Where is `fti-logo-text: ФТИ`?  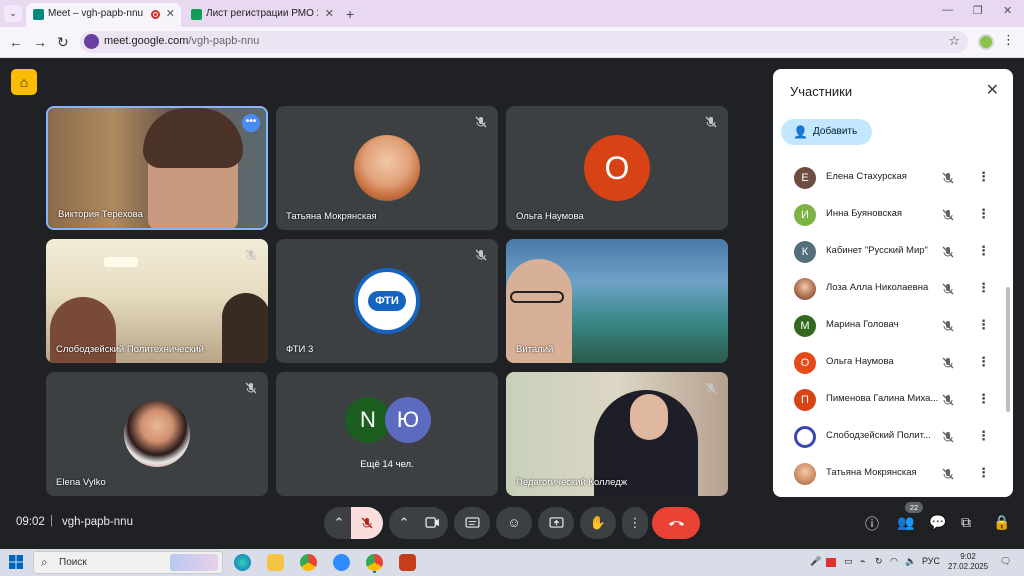 fti-logo-text: ФТИ is located at coordinates (387, 301).